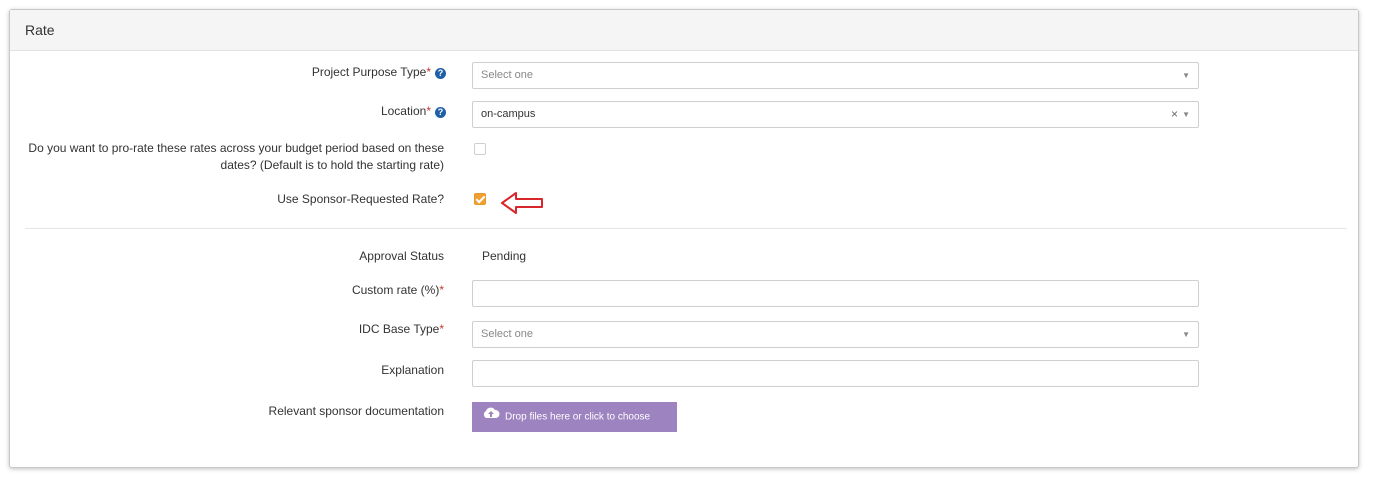 The image size is (1375, 477). Describe the element at coordinates (835, 373) in the screenshot. I see `explanation-input` at that location.